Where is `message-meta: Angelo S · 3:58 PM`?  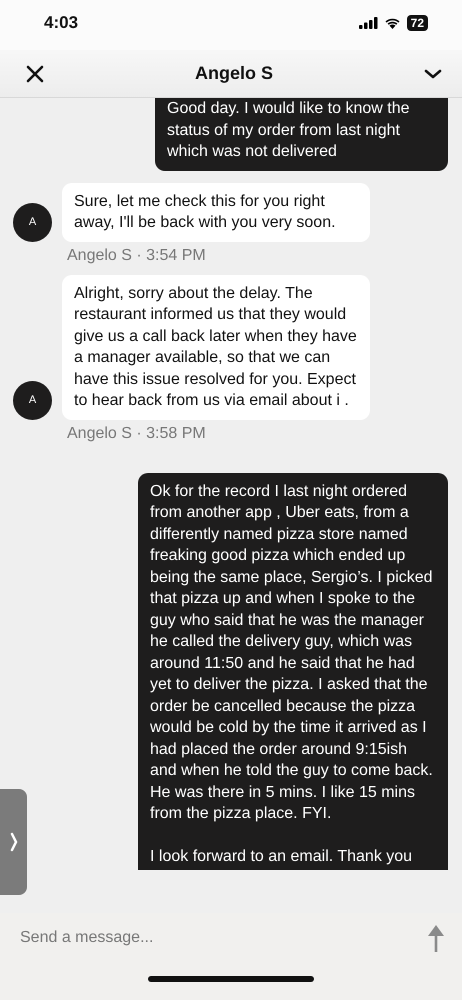
message-meta: Angelo S · 3:58 PM is located at coordinates (137, 433).